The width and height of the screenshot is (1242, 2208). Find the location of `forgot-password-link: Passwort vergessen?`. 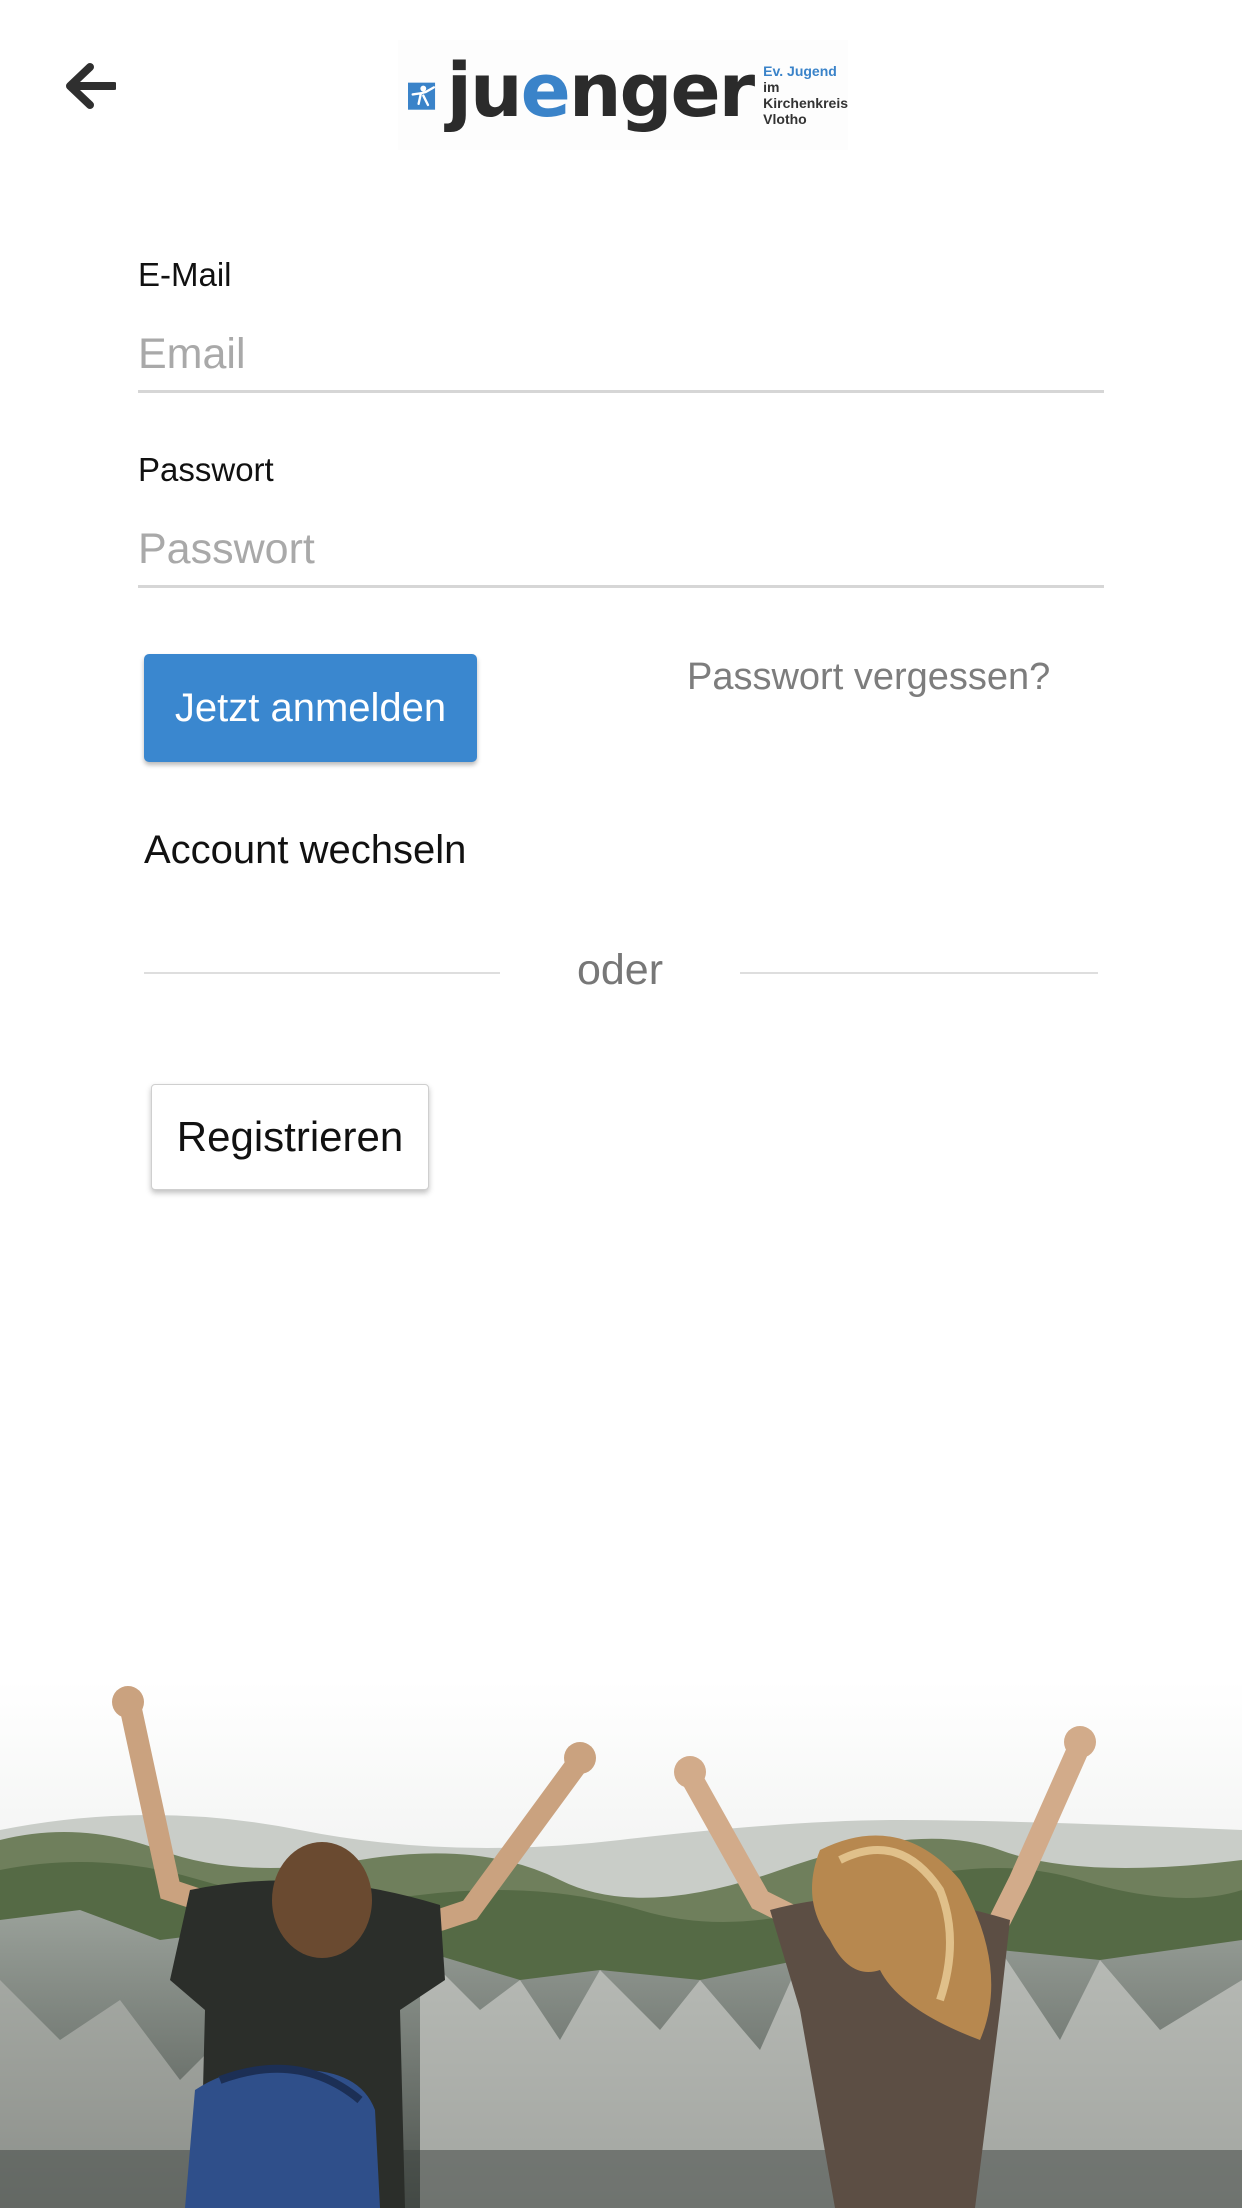

forgot-password-link: Passwort vergessen? is located at coordinates (868, 677).